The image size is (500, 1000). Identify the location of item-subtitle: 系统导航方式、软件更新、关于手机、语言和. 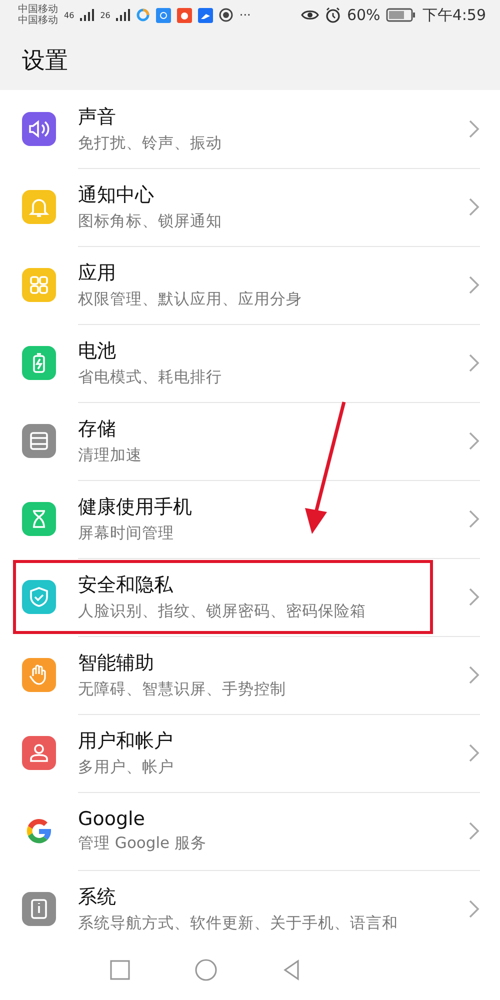
(238, 923).